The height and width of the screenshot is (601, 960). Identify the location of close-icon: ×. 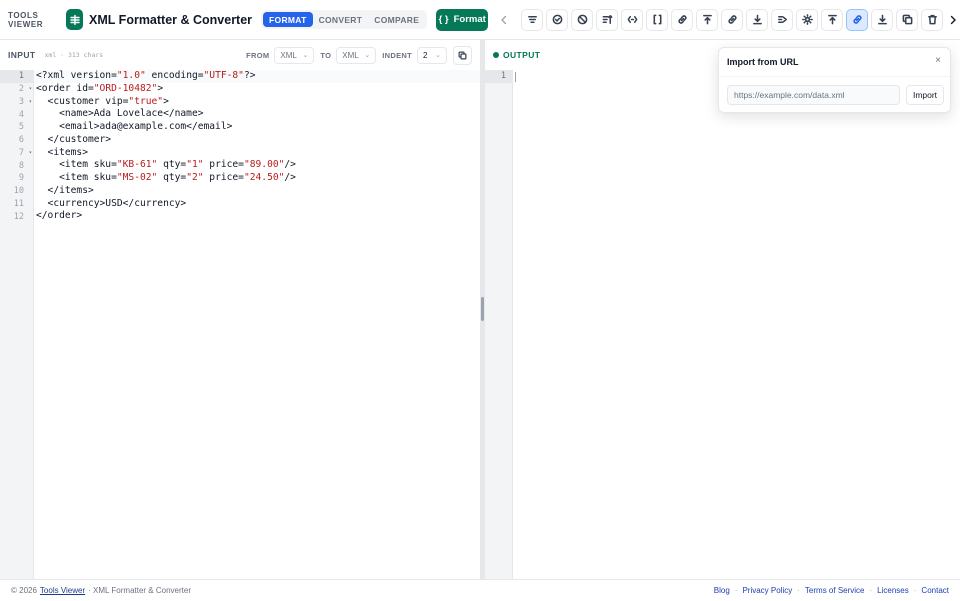
(938, 60).